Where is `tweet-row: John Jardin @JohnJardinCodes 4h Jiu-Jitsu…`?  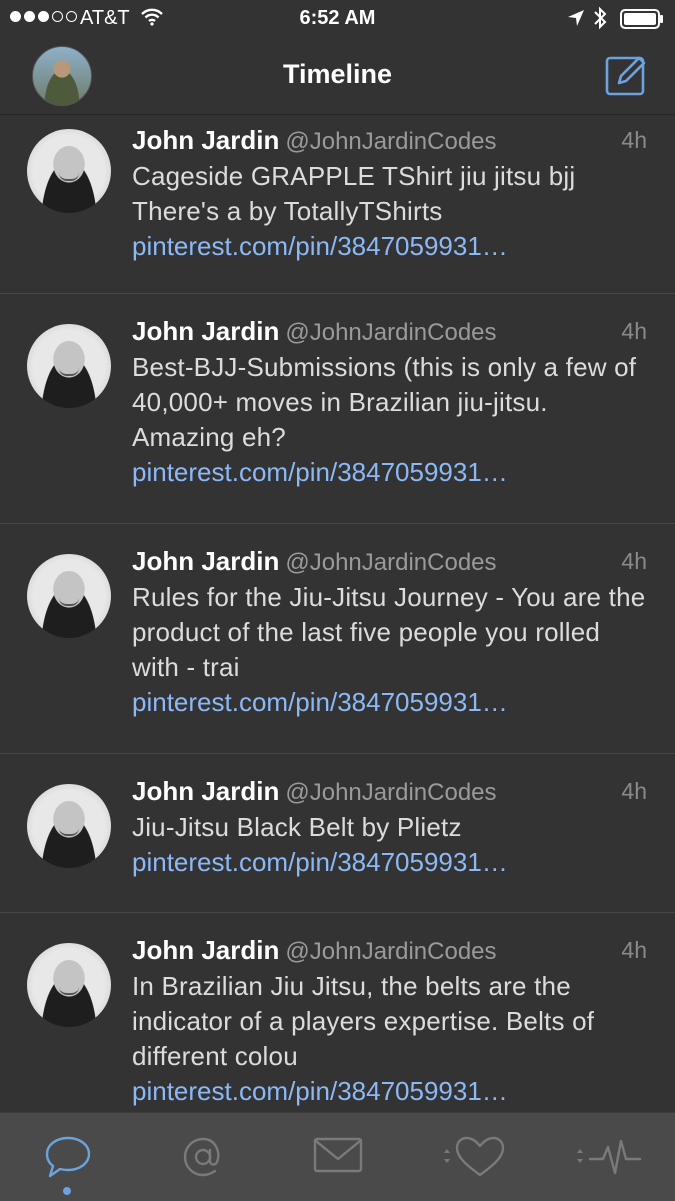 tweet-row: John Jardin @JohnJardinCodes 4h Jiu-Jitsu… is located at coordinates (337, 832).